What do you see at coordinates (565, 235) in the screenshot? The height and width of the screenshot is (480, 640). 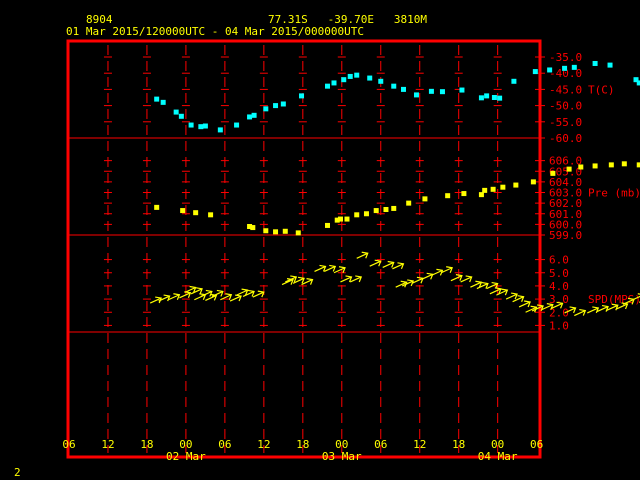 I see `y-tick-label: 599.0` at bounding box center [565, 235].